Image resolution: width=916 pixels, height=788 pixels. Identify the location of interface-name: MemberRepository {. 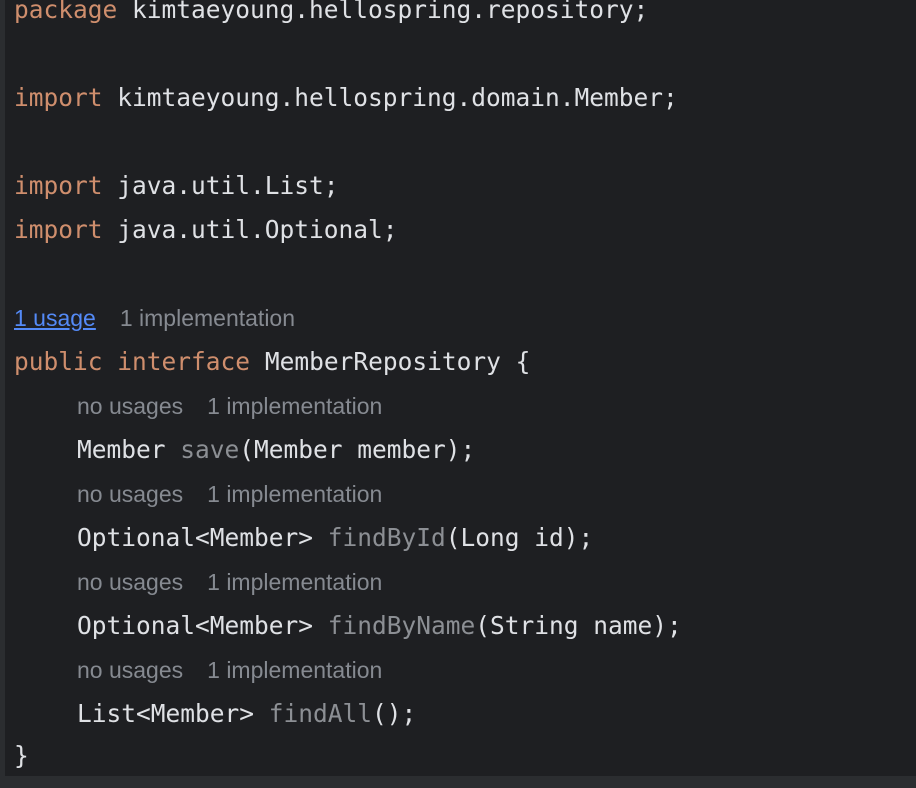
(397, 361).